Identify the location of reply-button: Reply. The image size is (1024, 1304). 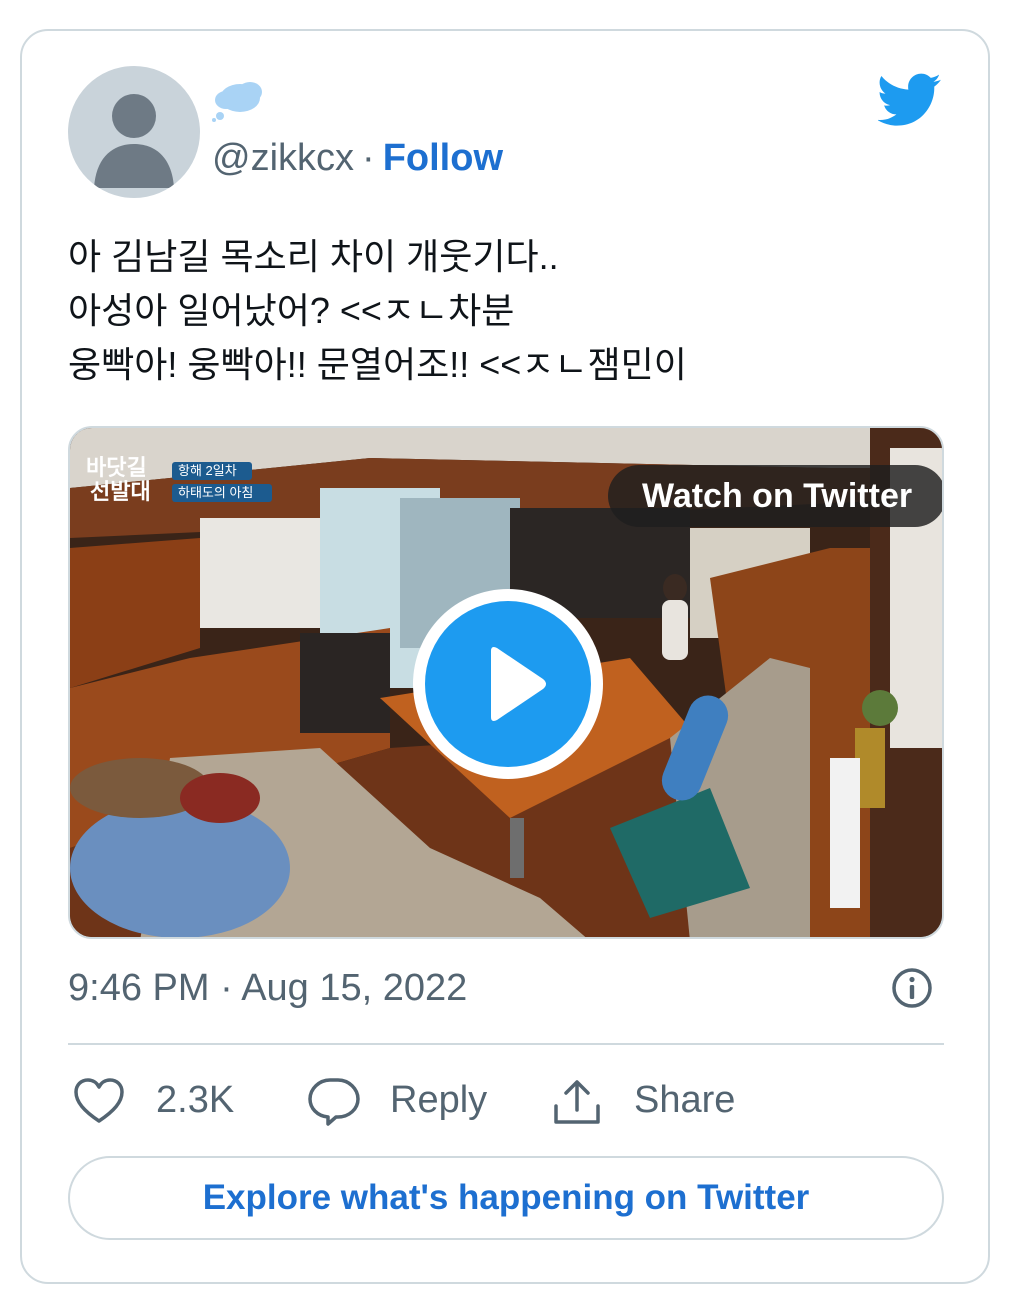
(406, 1102).